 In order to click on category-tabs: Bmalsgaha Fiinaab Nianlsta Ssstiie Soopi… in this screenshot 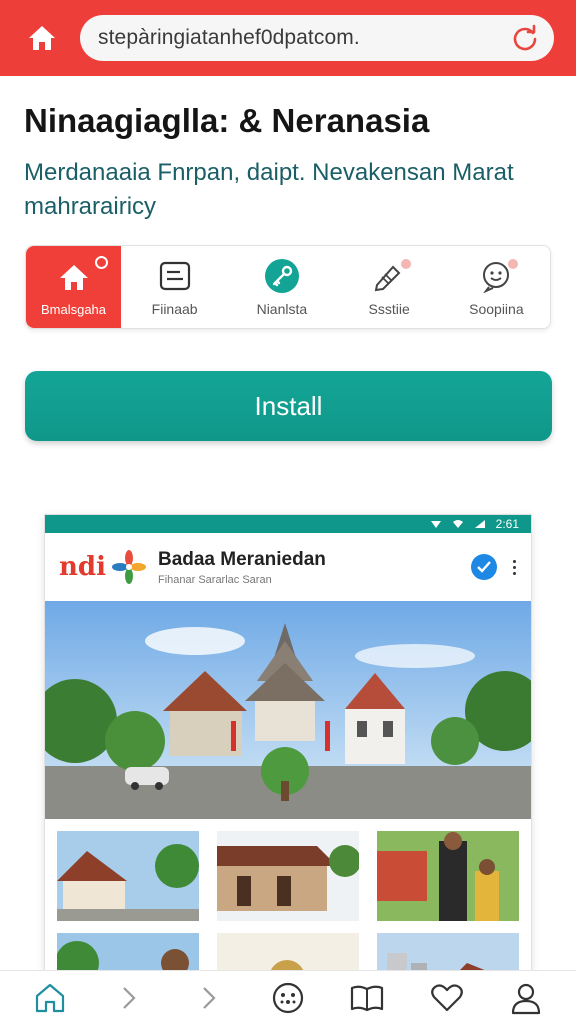, I will do `click(288, 287)`.